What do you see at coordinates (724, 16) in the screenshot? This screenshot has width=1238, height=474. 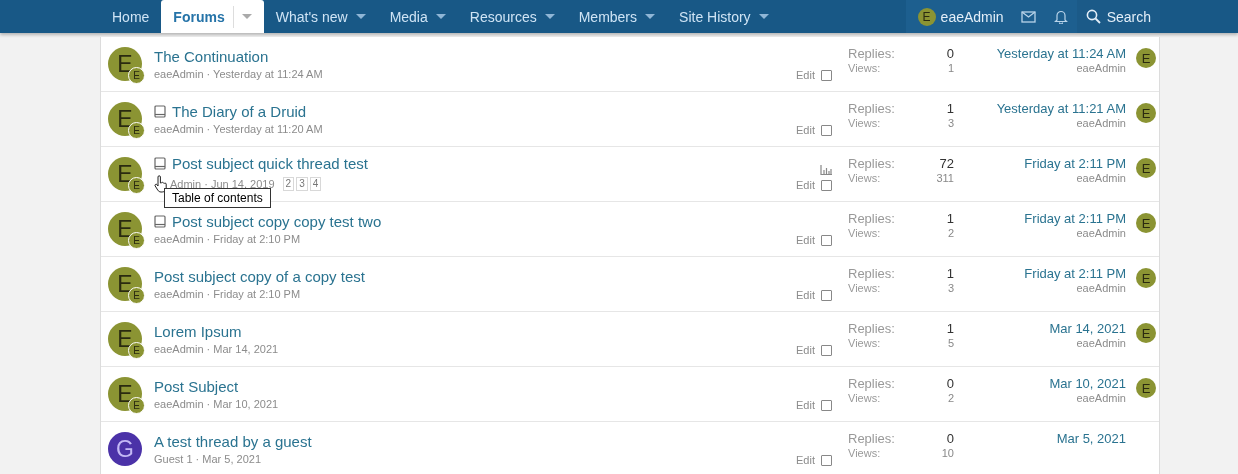 I see `nav-tab: Site History` at bounding box center [724, 16].